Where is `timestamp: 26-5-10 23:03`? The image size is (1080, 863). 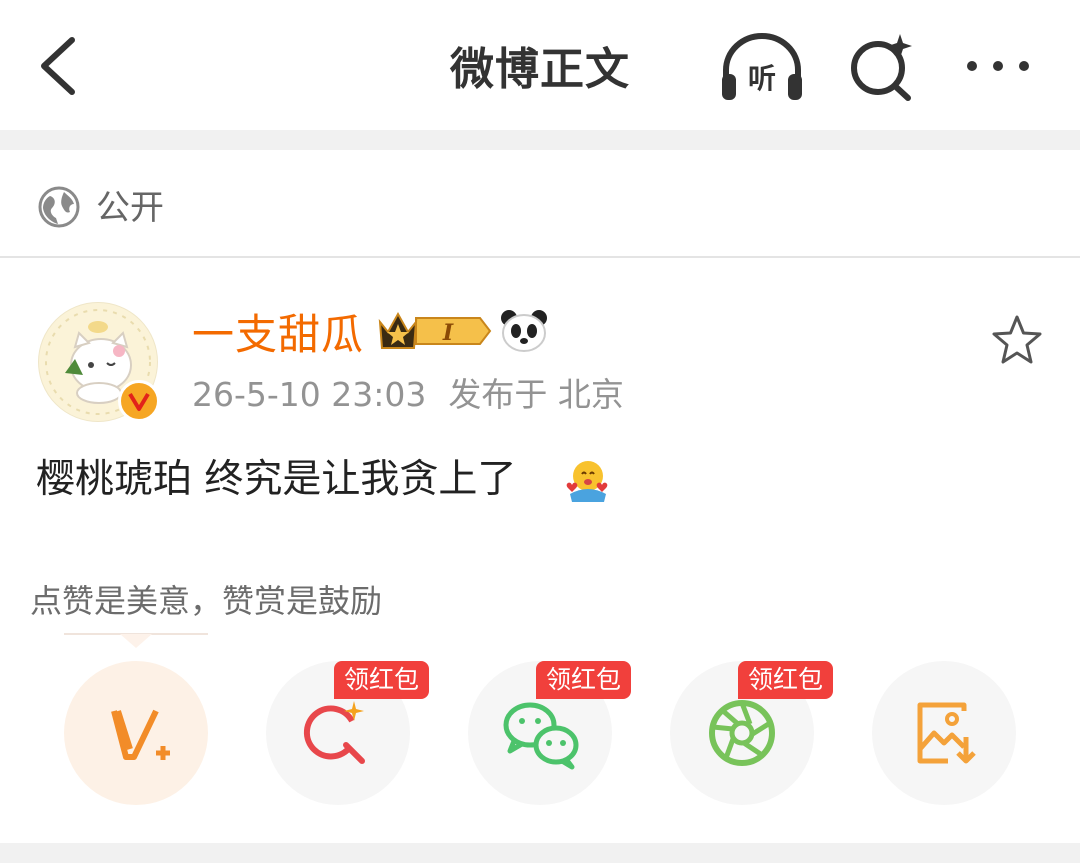 timestamp: 26-5-10 23:03 is located at coordinates (309, 394).